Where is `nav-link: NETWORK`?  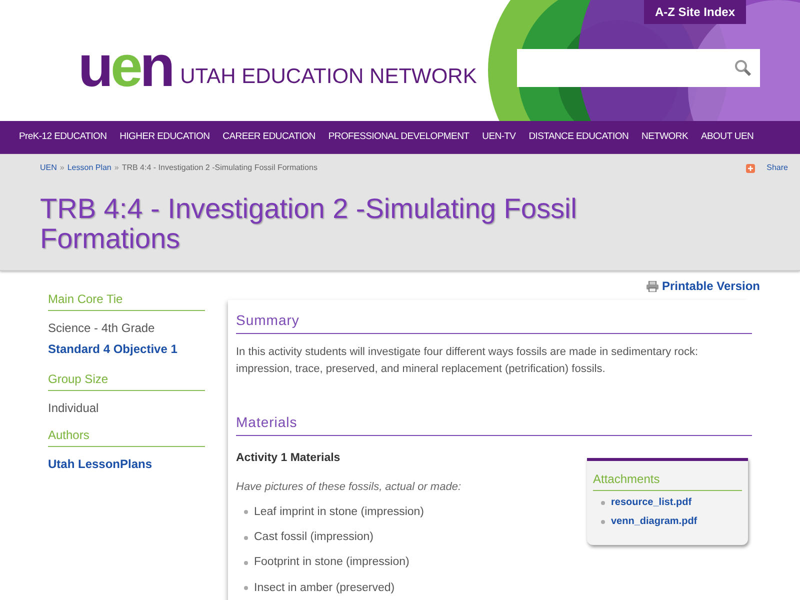 nav-link: NETWORK is located at coordinates (665, 137).